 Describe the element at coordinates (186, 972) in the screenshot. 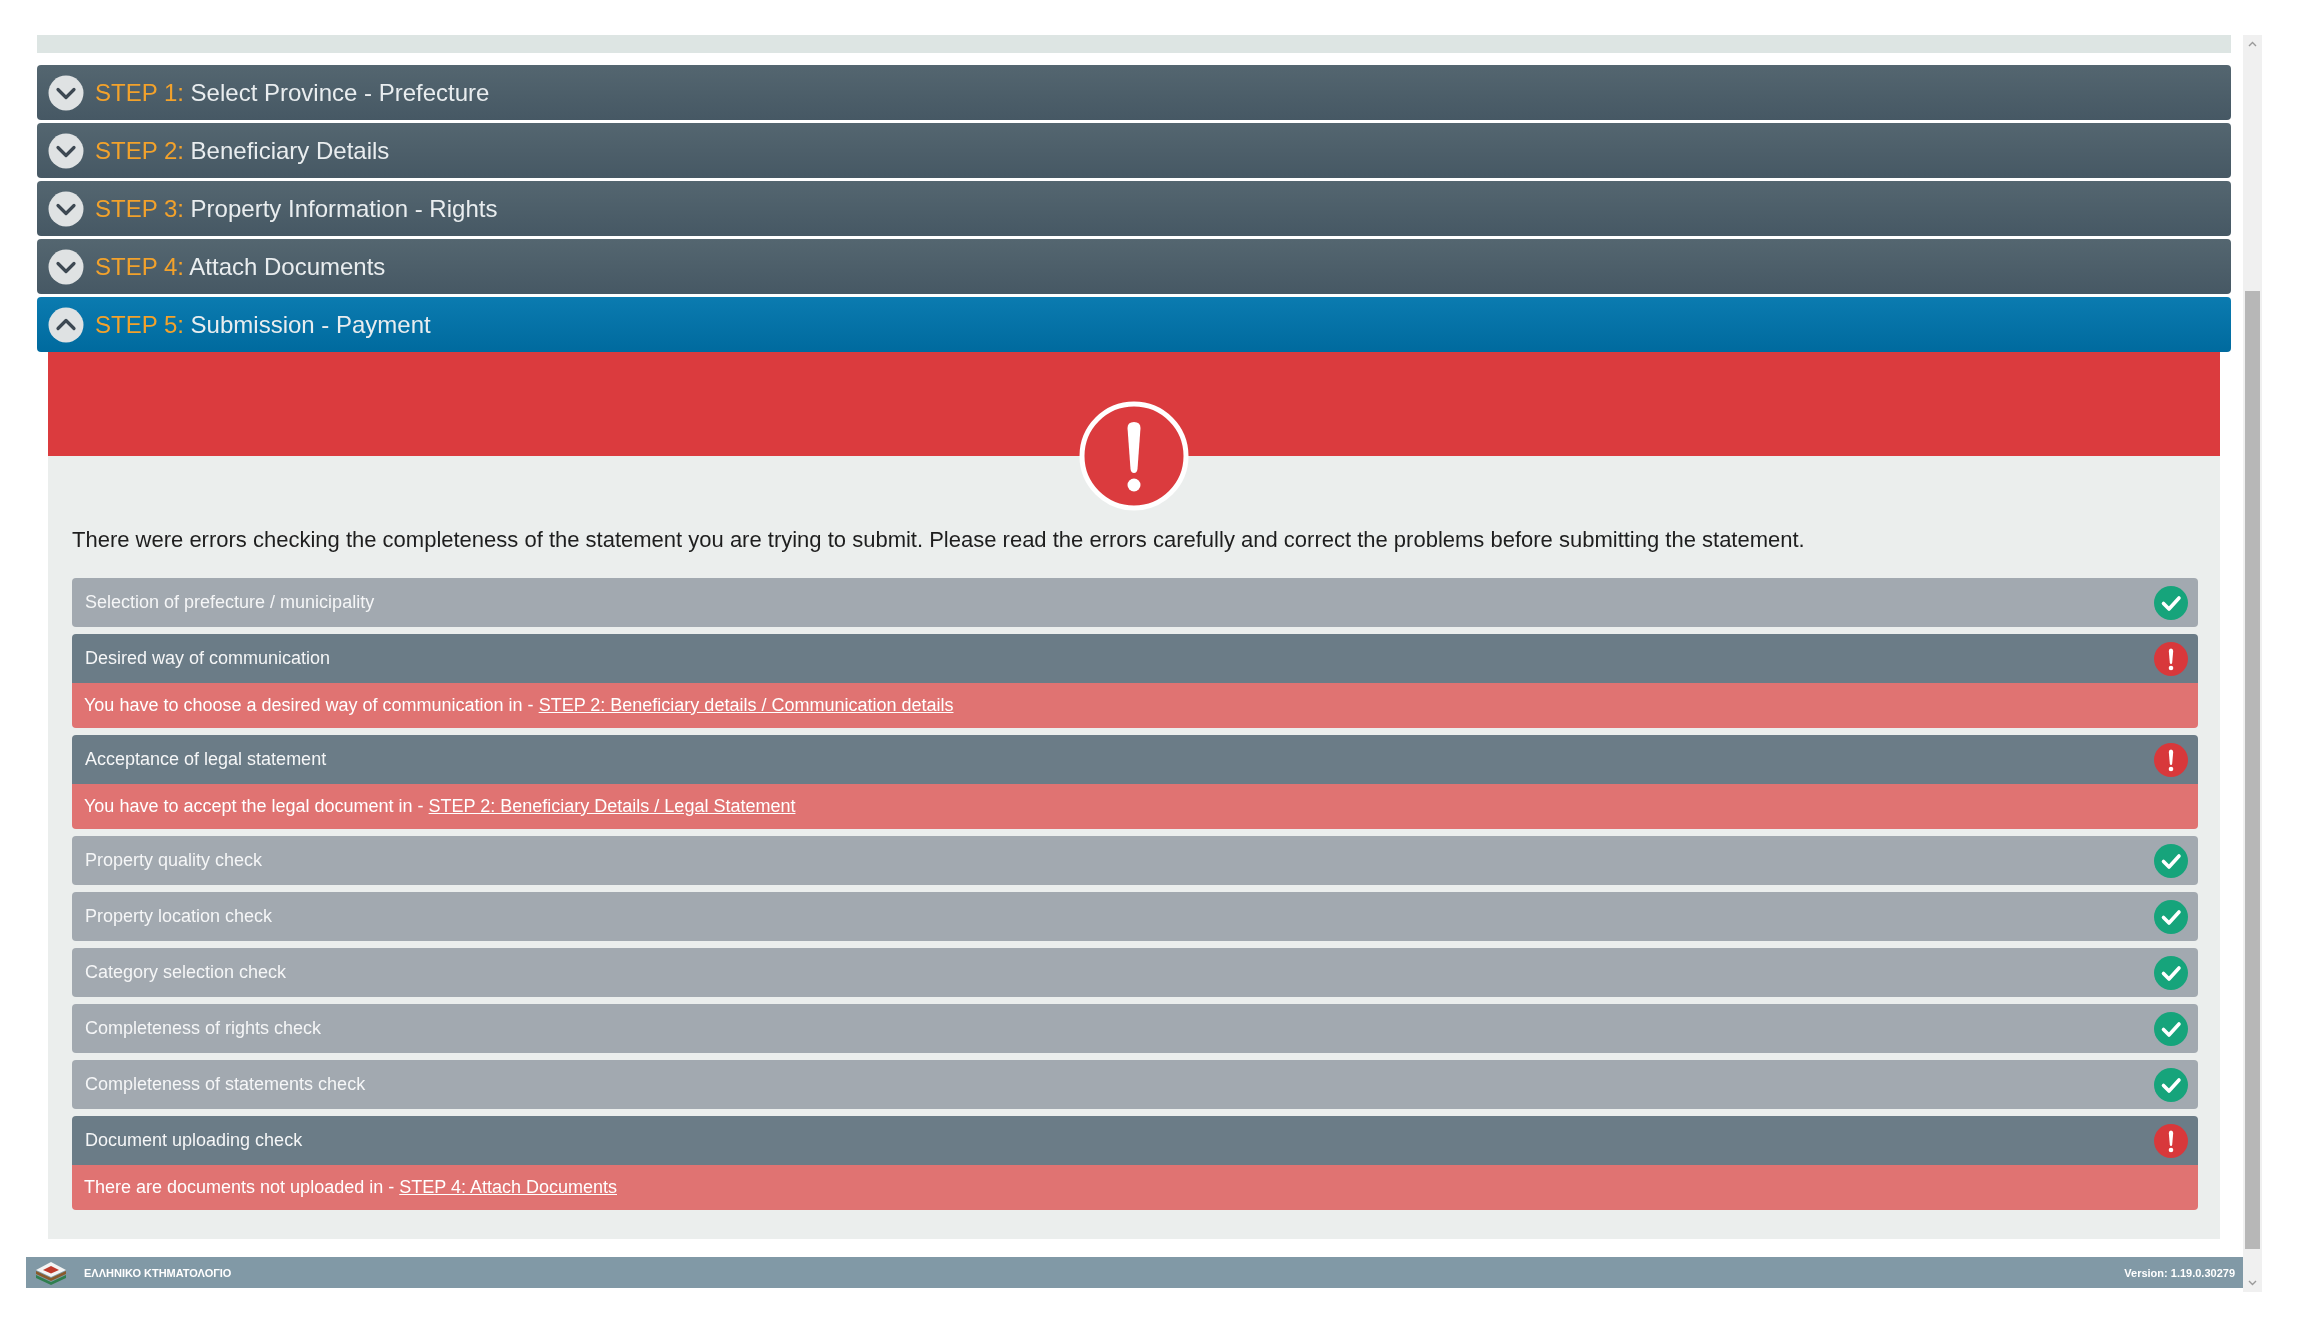

I see `check-title: Category selection check` at that location.